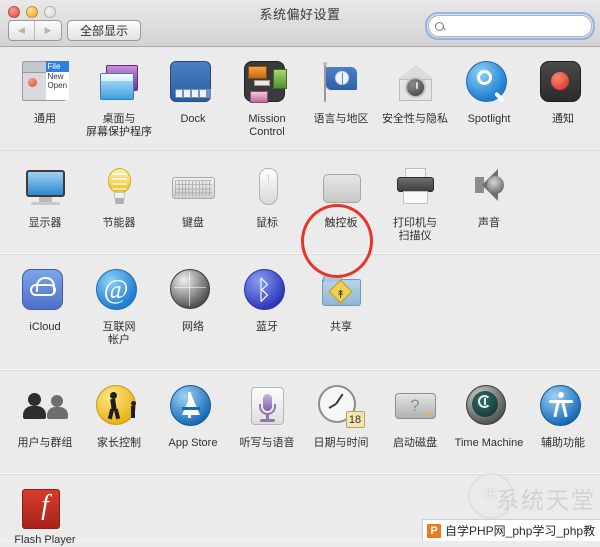 The image size is (600, 547). Describe the element at coordinates (267, 443) in the screenshot. I see `pref-label: 听写与语音` at that location.